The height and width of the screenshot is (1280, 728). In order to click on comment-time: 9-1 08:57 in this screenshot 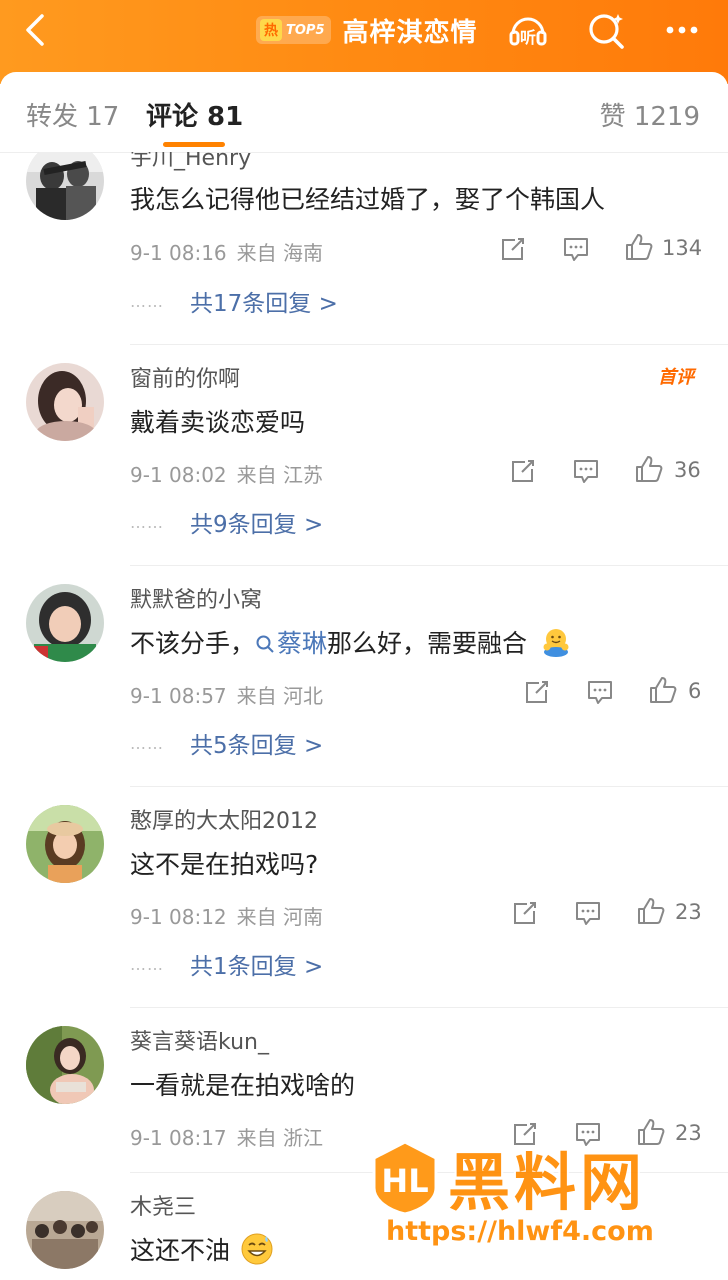, I will do `click(178, 696)`.